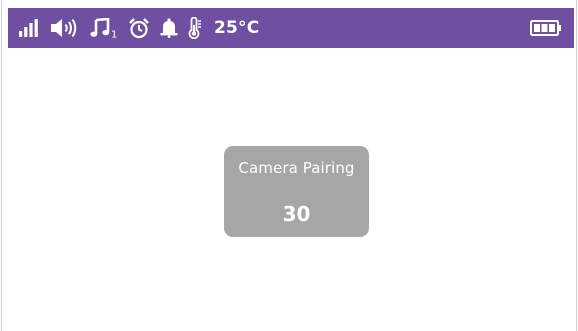  I want to click on status-icons: 1 25°C, so click(138, 28).